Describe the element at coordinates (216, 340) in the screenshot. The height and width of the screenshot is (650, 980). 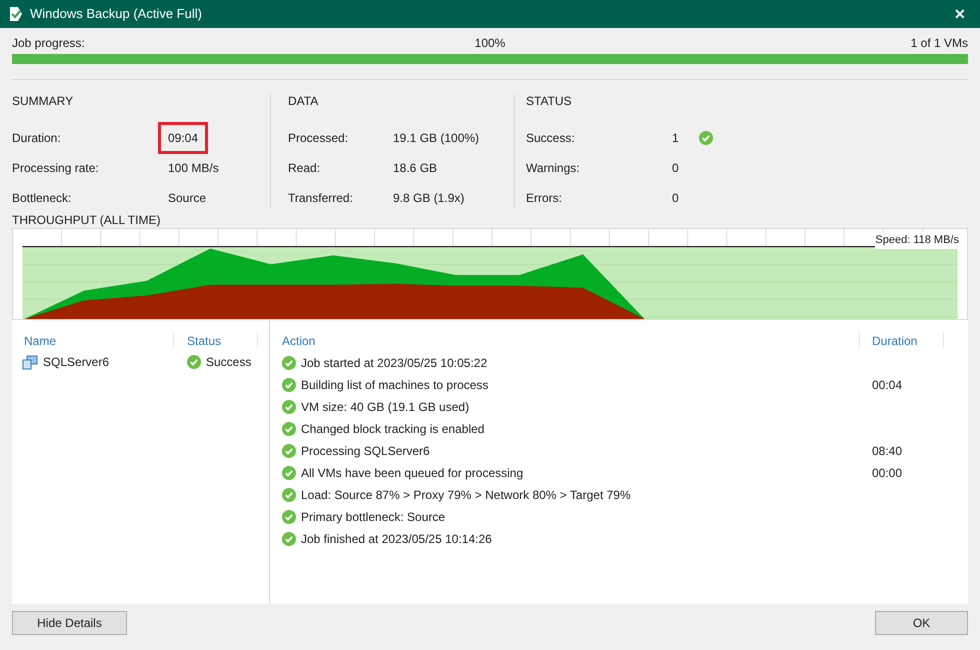
I see `column-header: Status` at that location.